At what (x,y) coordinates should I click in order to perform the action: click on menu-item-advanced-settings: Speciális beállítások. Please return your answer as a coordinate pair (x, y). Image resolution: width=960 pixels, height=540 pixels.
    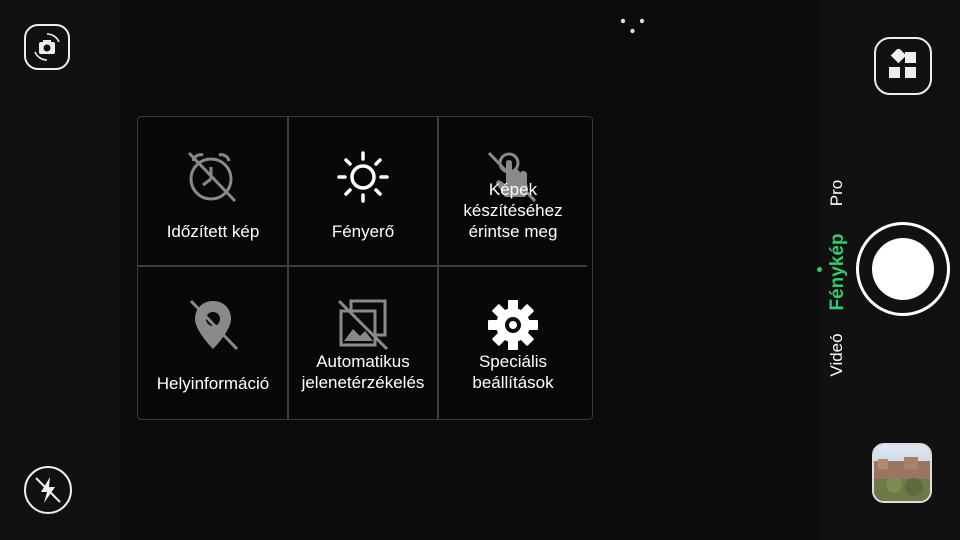
    Looking at the image, I should click on (513, 341).